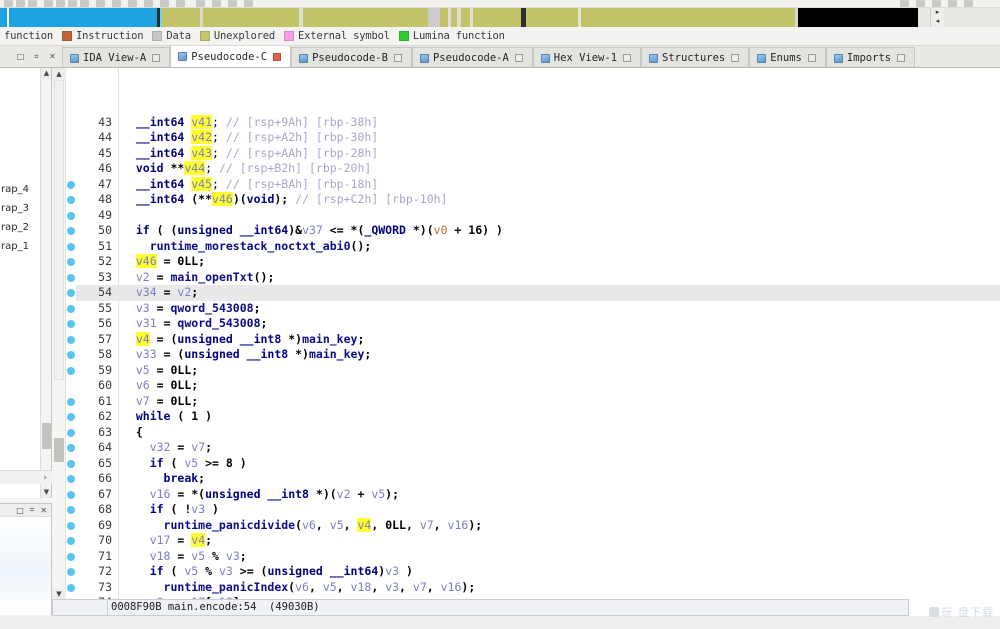  I want to click on code-token: v33, so click(146, 354).